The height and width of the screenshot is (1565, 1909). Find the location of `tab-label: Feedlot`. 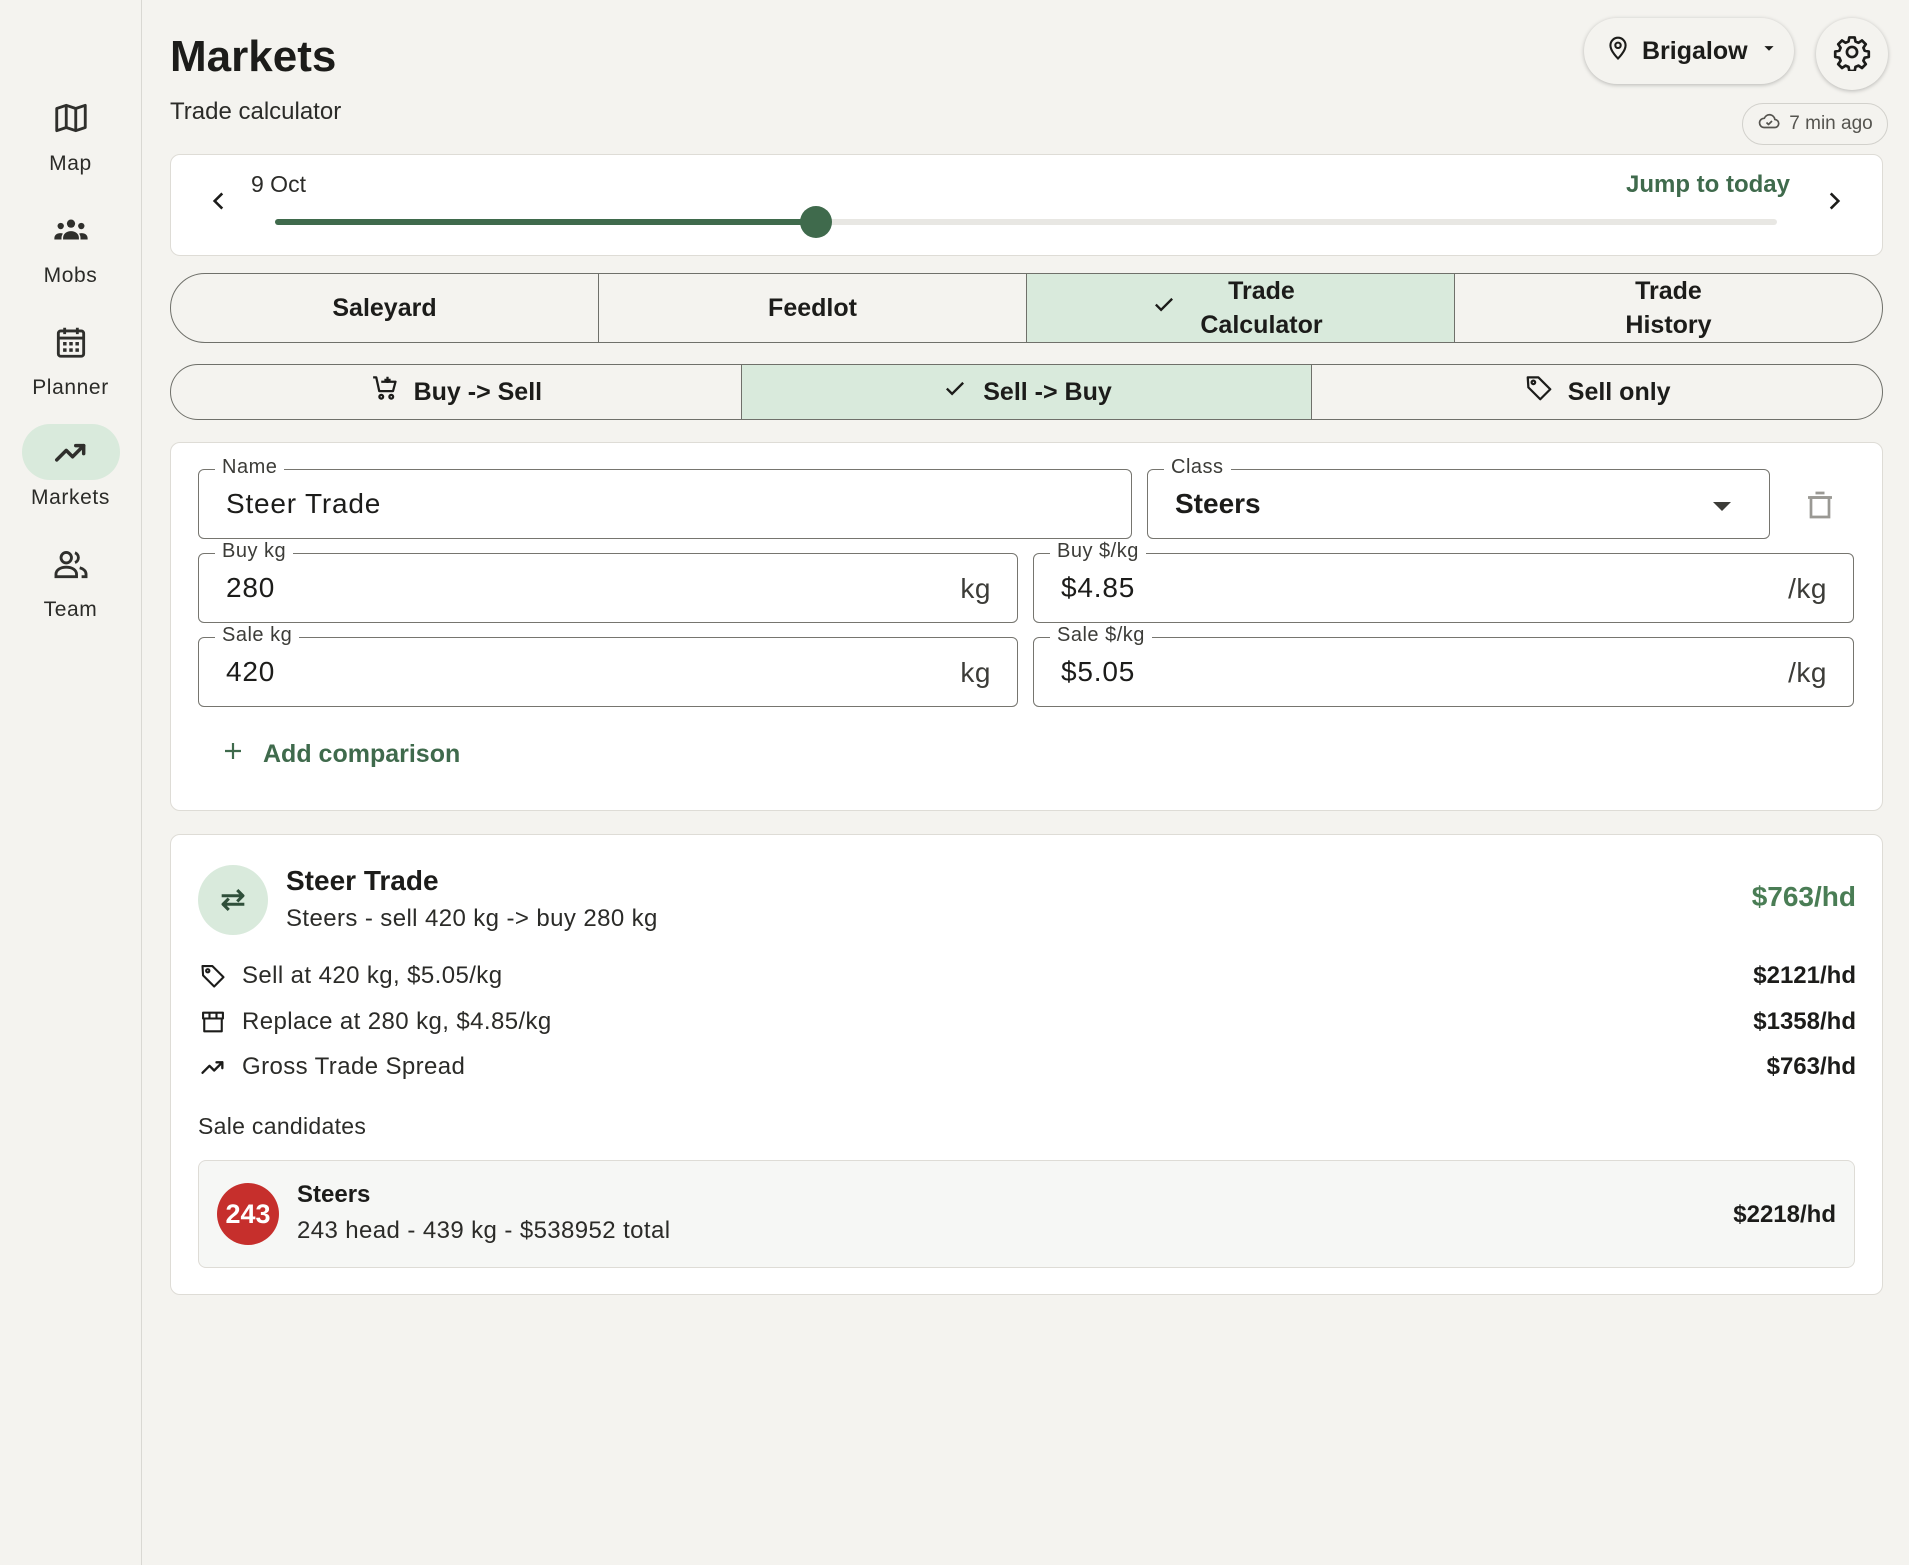

tab-label: Feedlot is located at coordinates (812, 308).